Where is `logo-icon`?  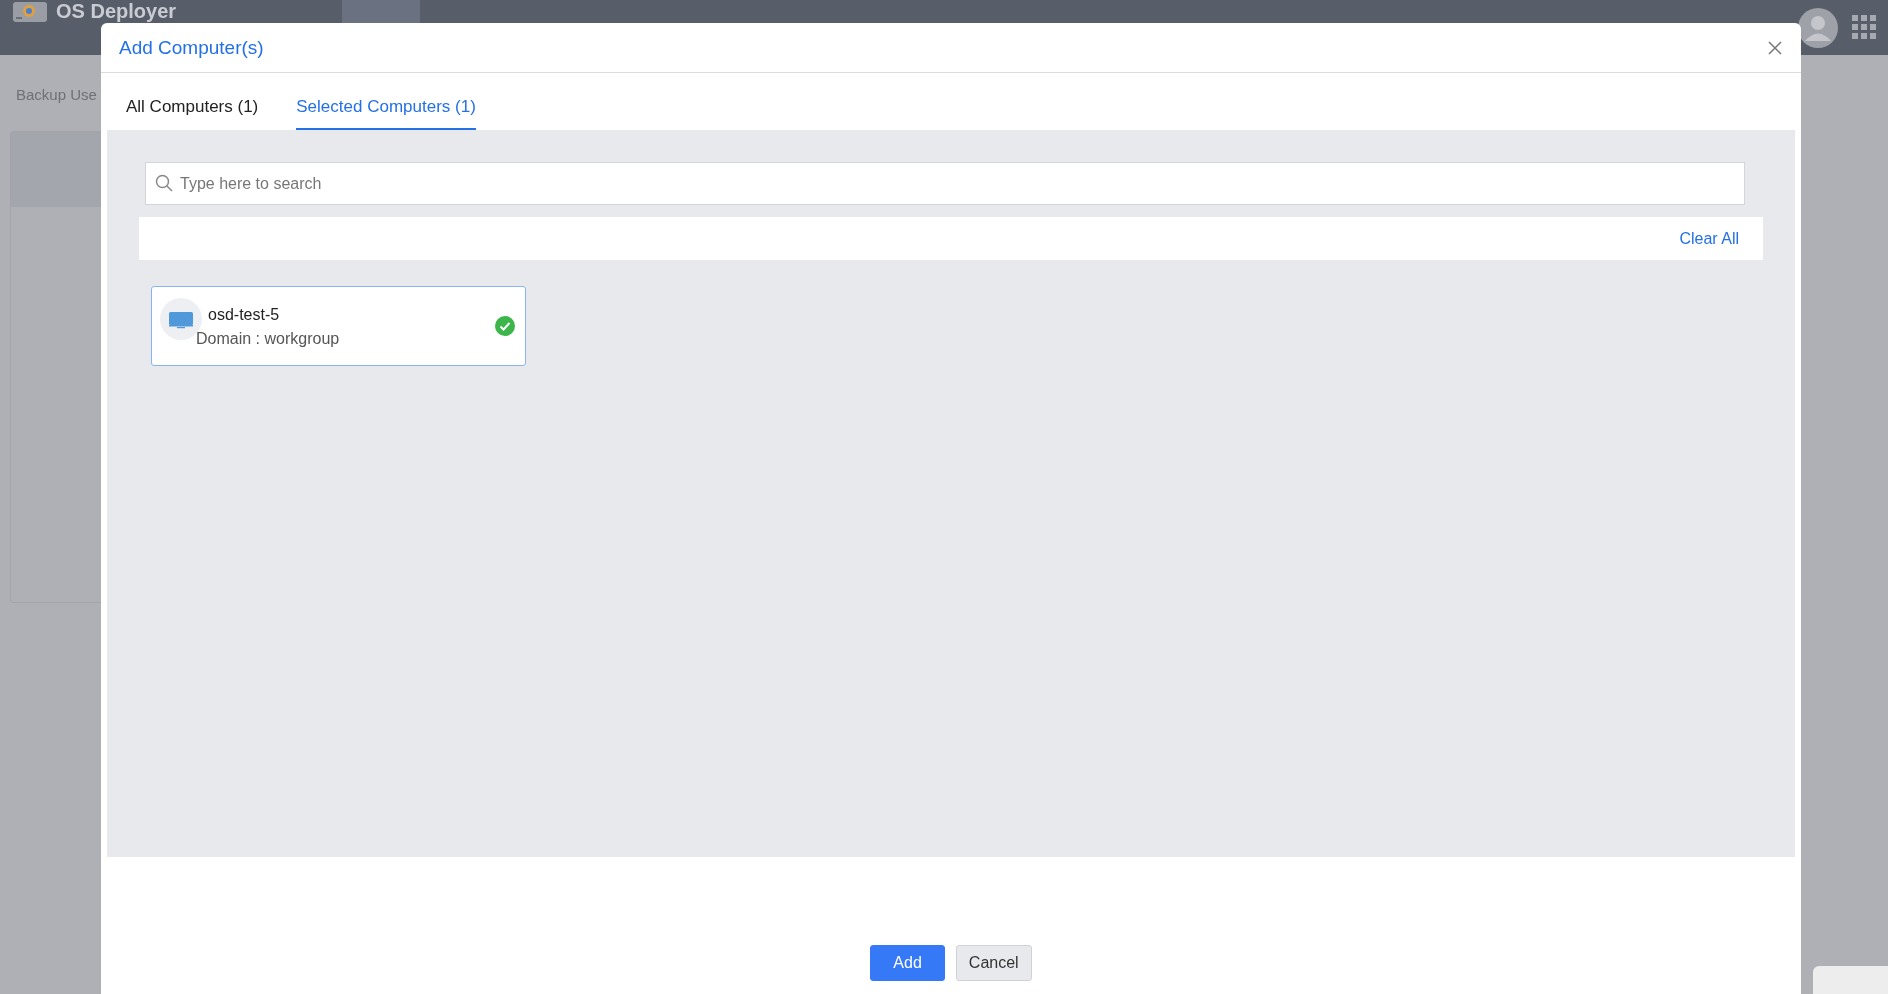
logo-icon is located at coordinates (30, 12).